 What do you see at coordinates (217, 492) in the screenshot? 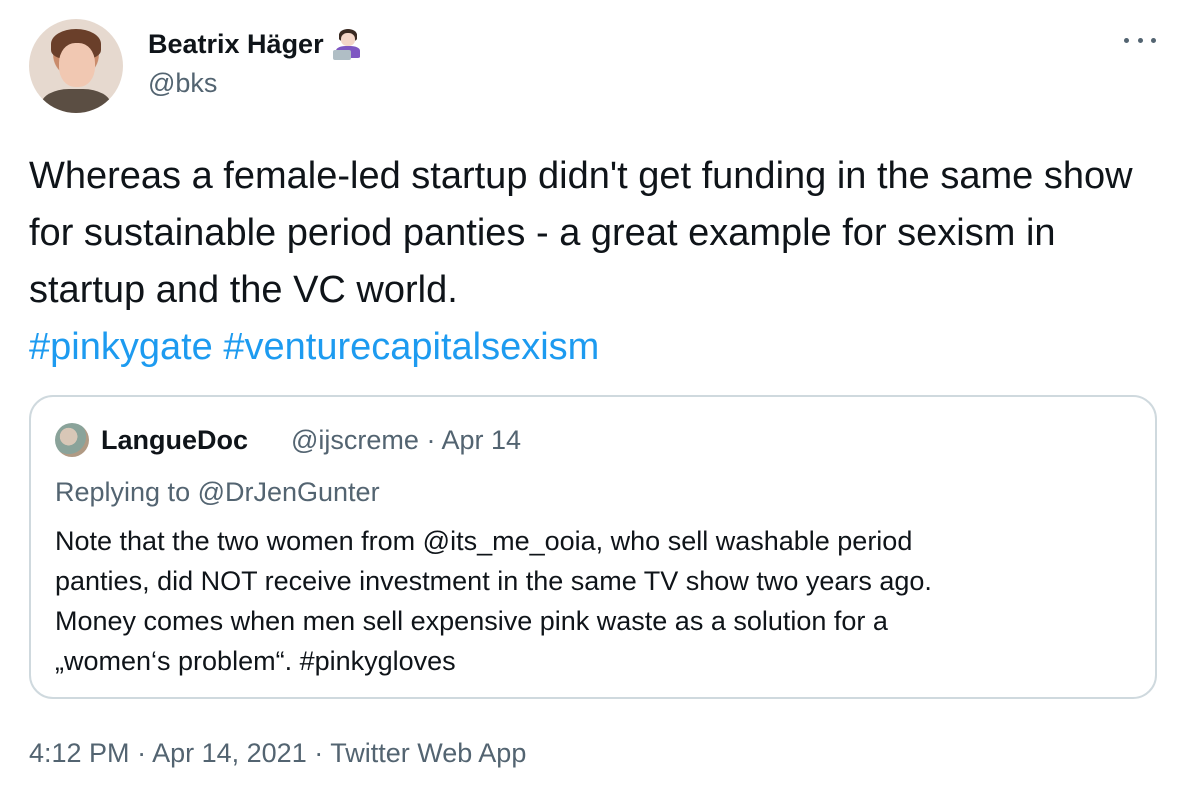
I see `quoted-replying-to: Replying to @DrJenGunter` at bounding box center [217, 492].